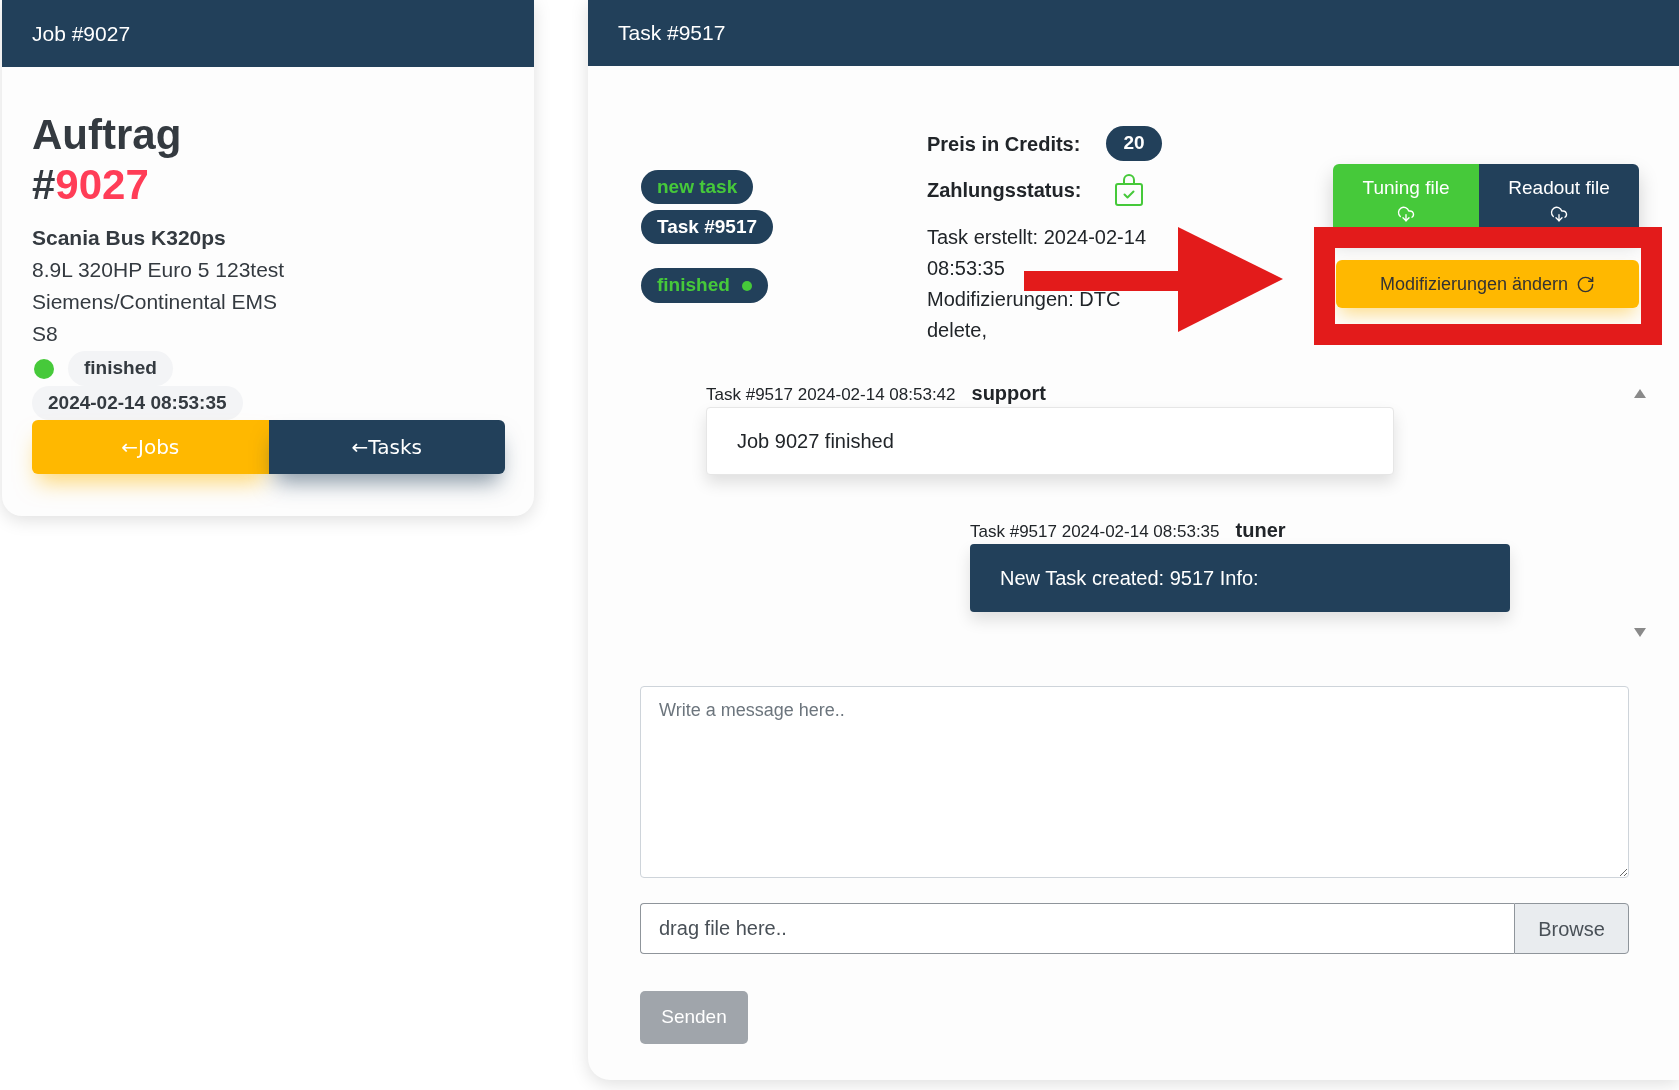 The height and width of the screenshot is (1090, 1679). Describe the element at coordinates (137, 403) in the screenshot. I see `date-label: 2024-02-14 08:53:35` at that location.